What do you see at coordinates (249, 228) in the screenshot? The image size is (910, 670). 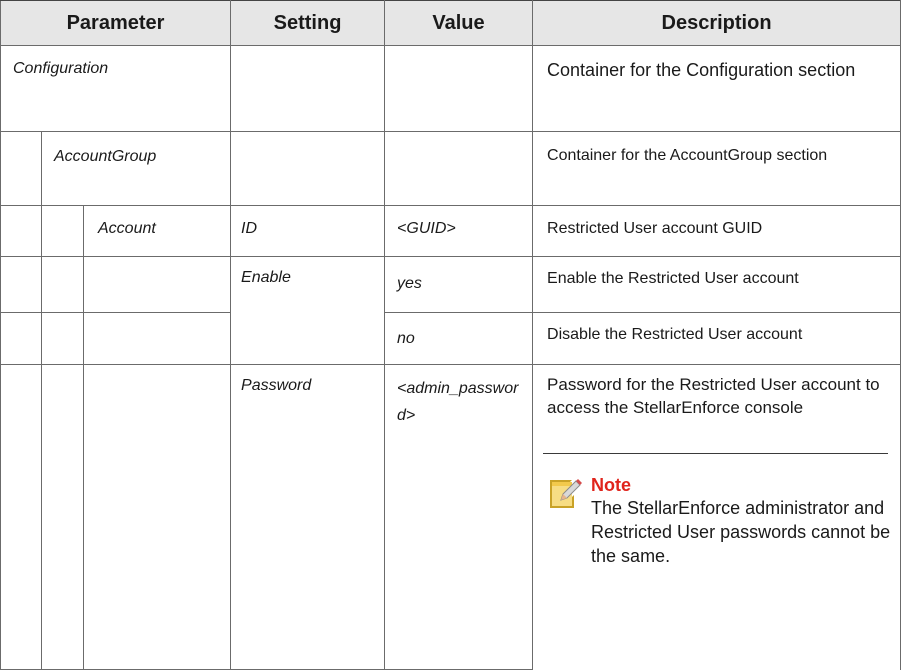 I see `setting-id: ID` at bounding box center [249, 228].